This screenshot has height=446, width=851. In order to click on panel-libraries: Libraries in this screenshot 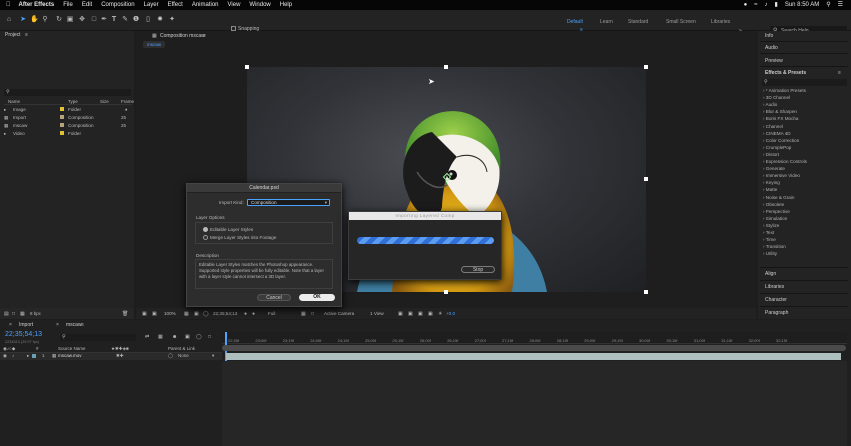, I will do `click(774, 287)`.